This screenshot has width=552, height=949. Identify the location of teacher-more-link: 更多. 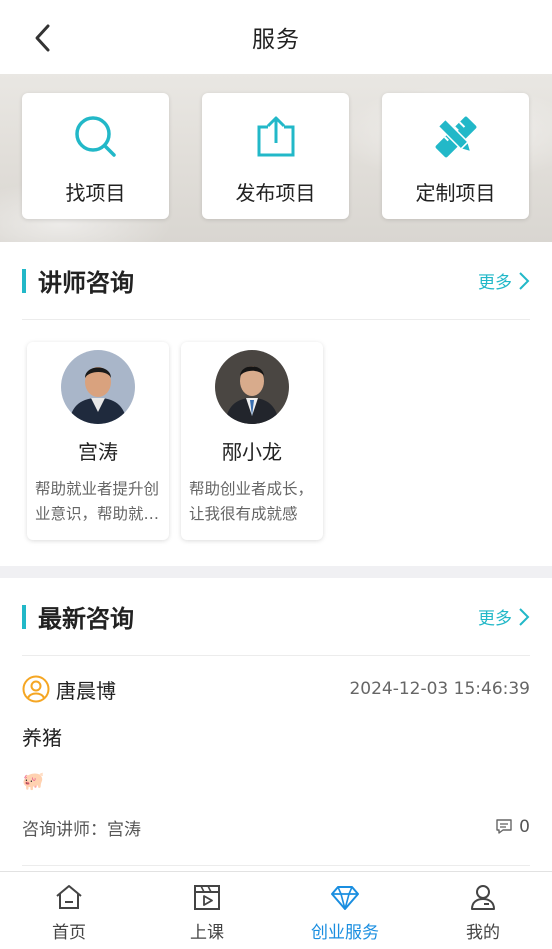
(504, 280).